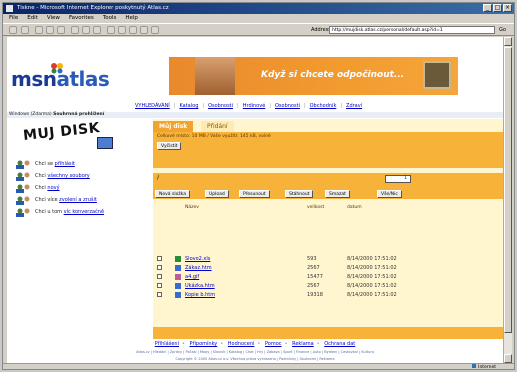 The image size is (517, 372). I want to click on close-button: ×, so click(507, 8).